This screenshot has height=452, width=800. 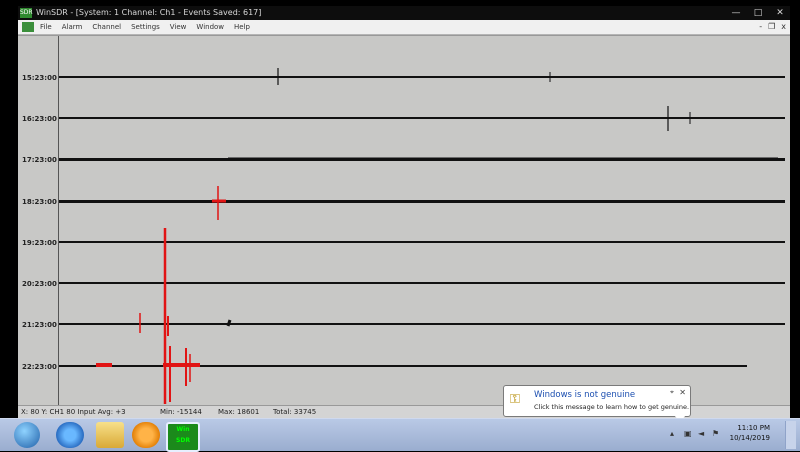 I want to click on mdi-controls: - ❐ x, so click(x=772, y=27).